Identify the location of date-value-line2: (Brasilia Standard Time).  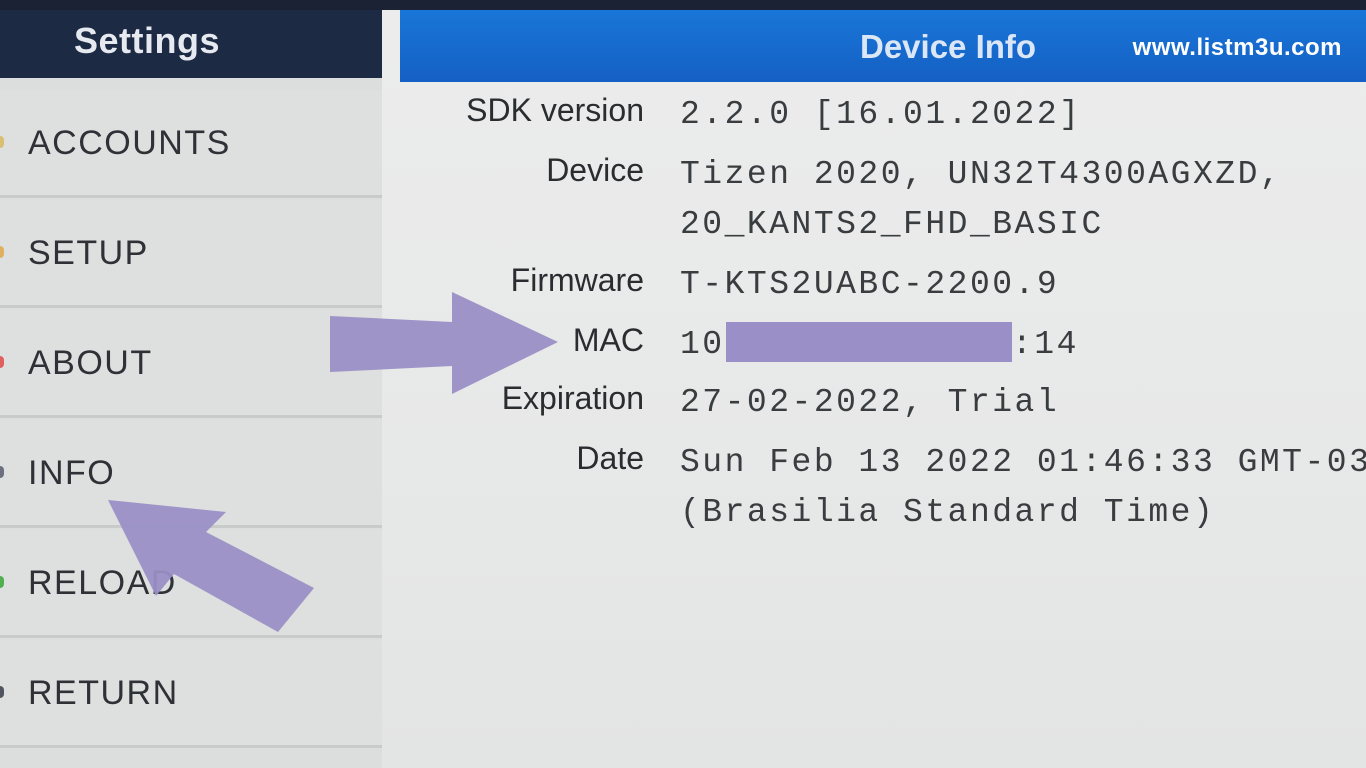
(948, 512).